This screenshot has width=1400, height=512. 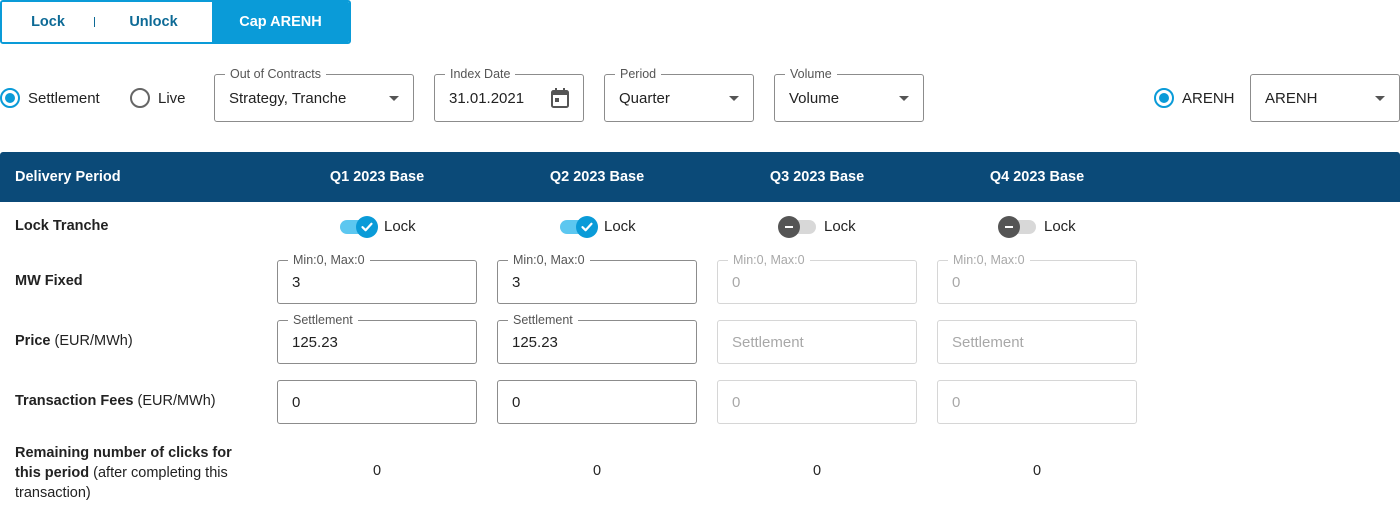 I want to click on header-delivery-period: Delivery Period, so click(x=68, y=177).